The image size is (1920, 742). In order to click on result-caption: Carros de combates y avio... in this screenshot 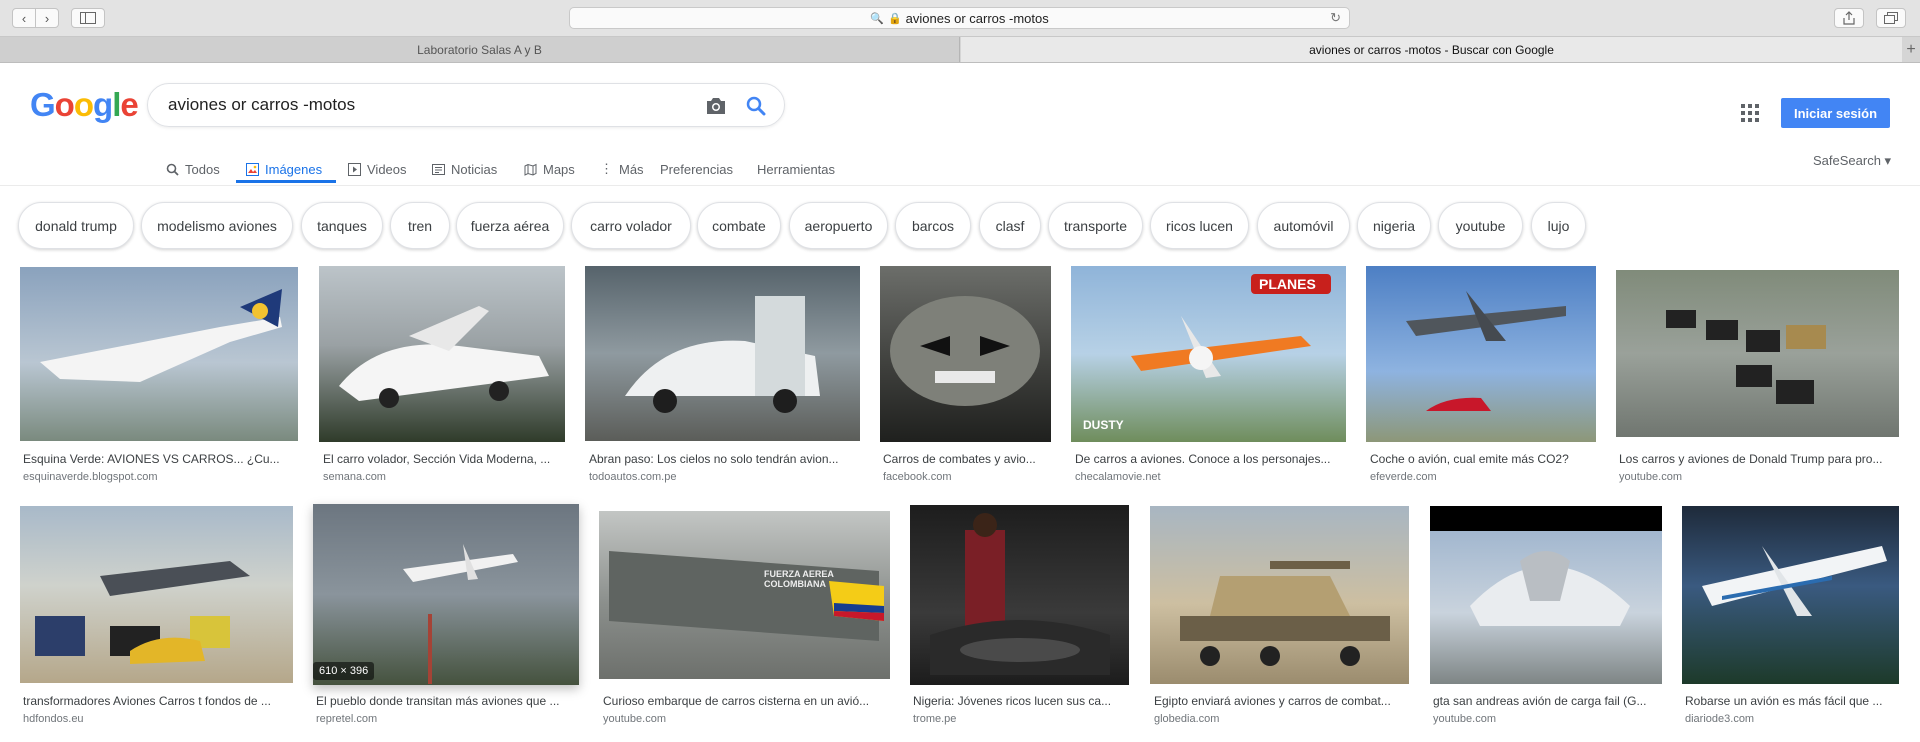, I will do `click(966, 459)`.